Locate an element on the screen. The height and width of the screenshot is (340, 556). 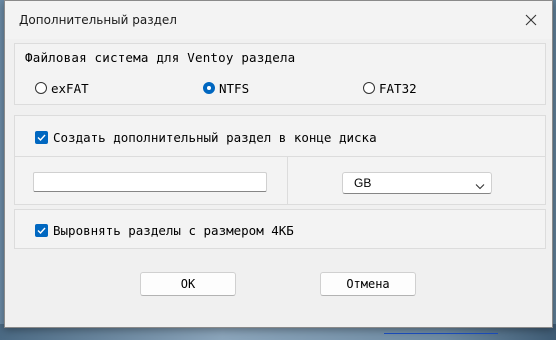
cancel-button: Отмена is located at coordinates (368, 284).